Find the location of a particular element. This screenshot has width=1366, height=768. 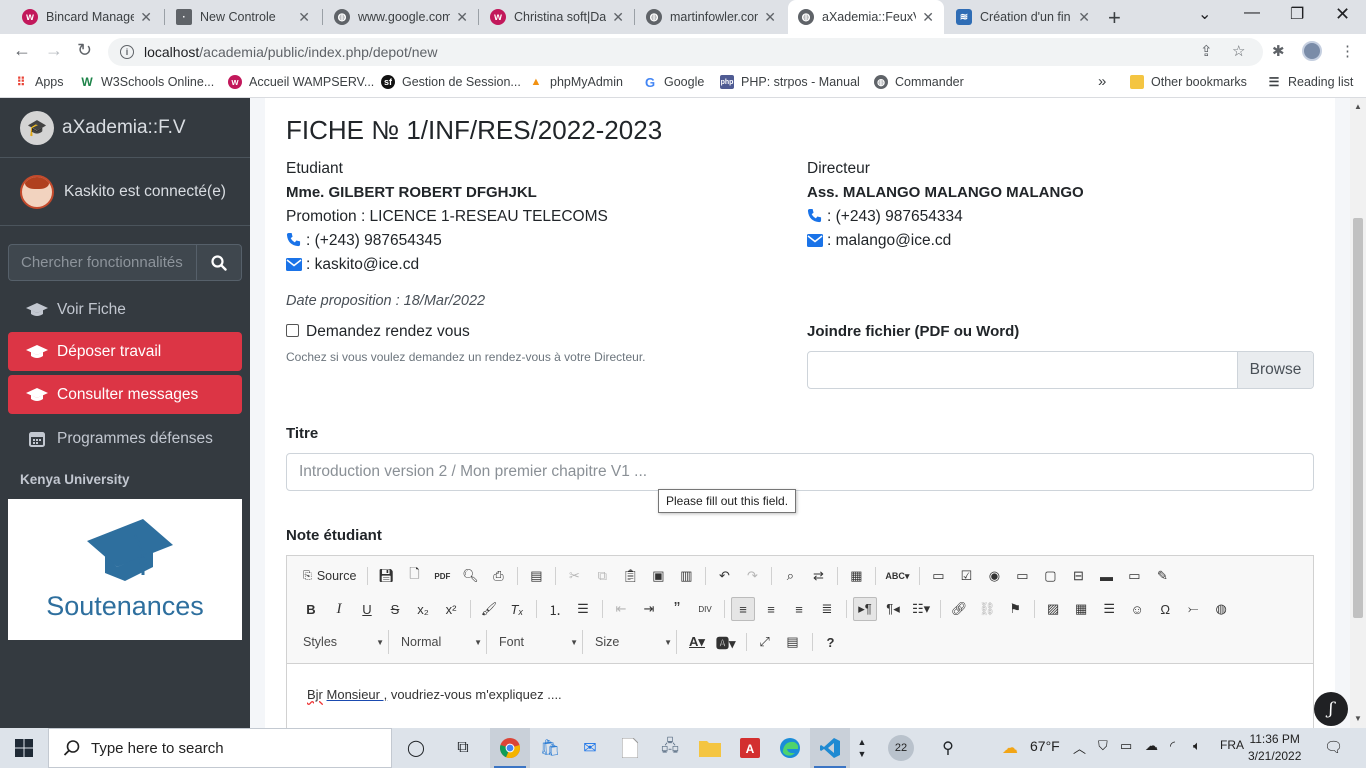

volume-icon: 🔈︎ is located at coordinates (1197, 746).